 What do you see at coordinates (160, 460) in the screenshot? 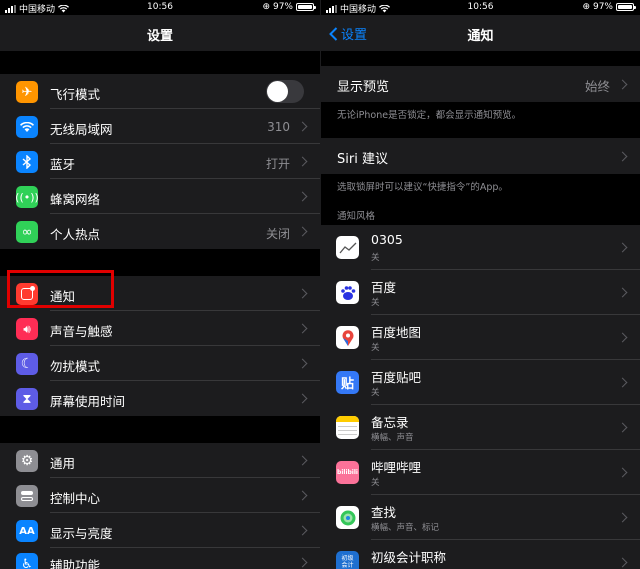
I see `settings-row-general: ⚙ 通用` at bounding box center [160, 460].